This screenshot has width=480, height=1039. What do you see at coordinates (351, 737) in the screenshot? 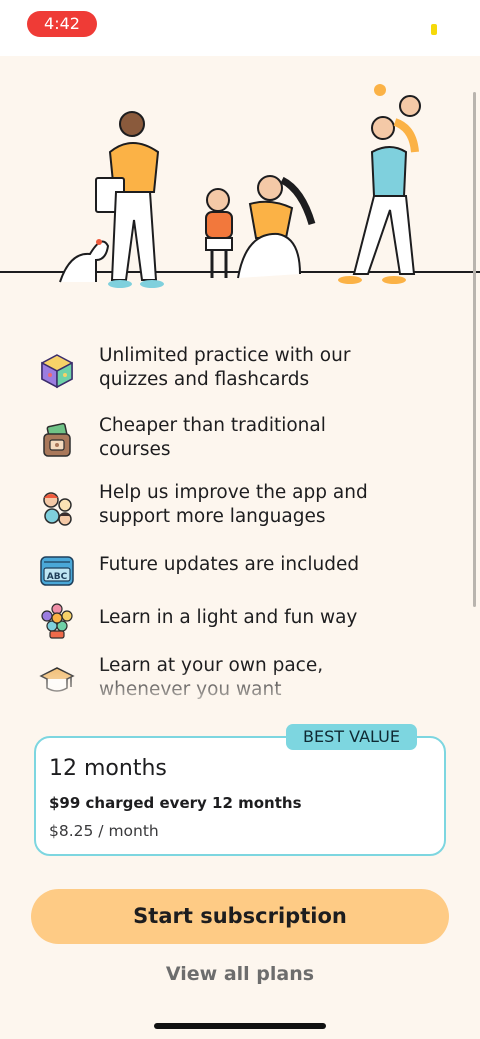
I see `best-value-badge: BEST VALUE` at bounding box center [351, 737].